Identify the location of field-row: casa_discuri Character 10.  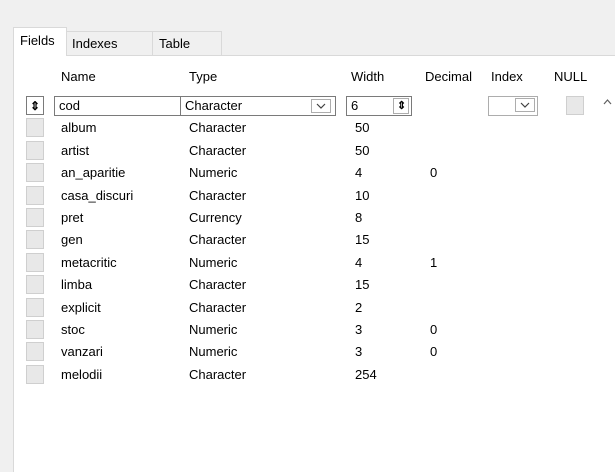
(320, 196).